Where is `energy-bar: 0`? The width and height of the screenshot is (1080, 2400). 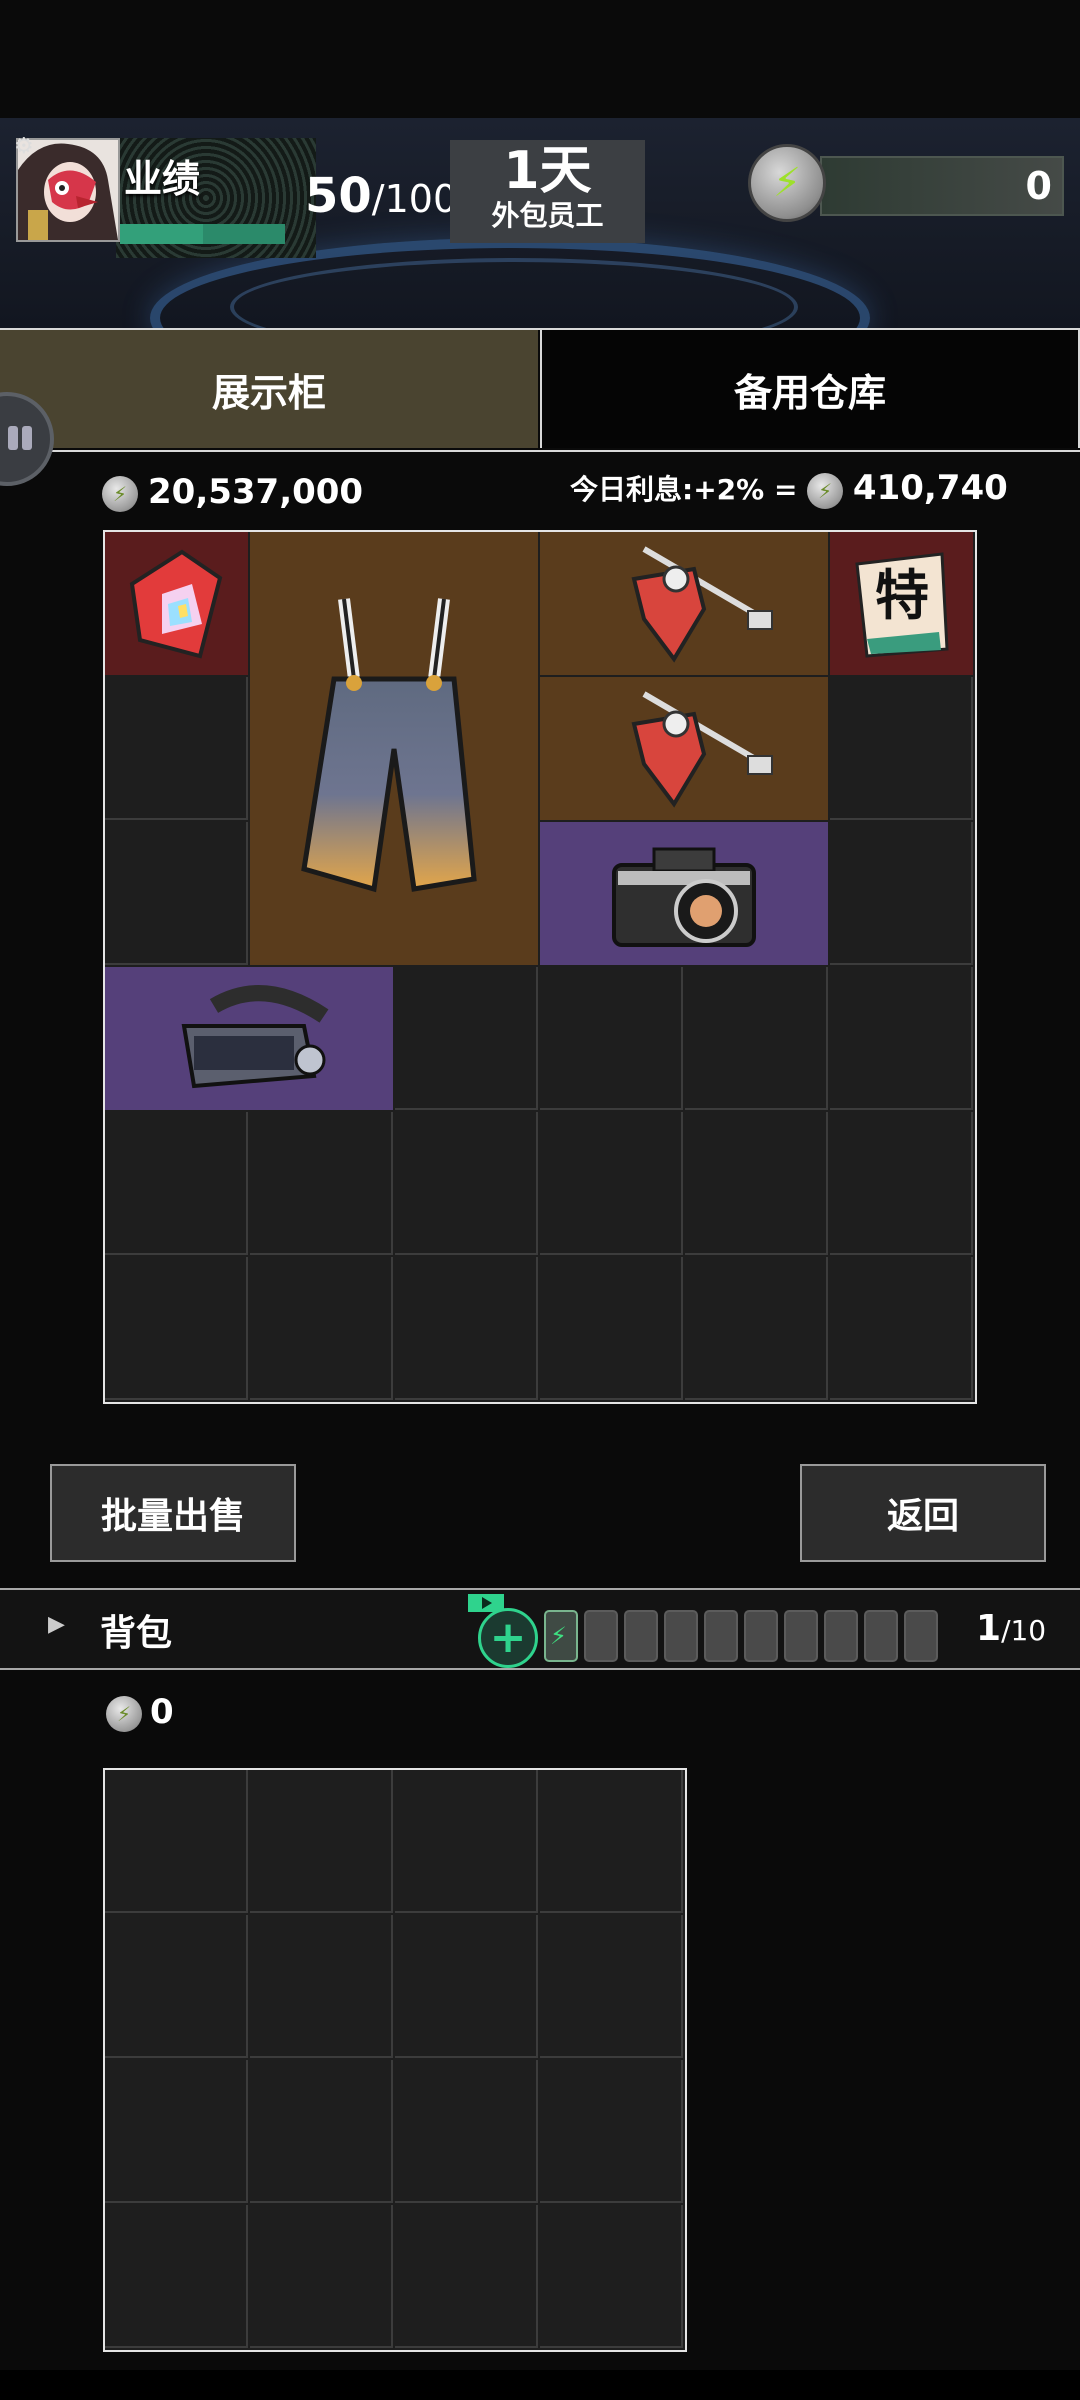 energy-bar: 0 is located at coordinates (942, 186).